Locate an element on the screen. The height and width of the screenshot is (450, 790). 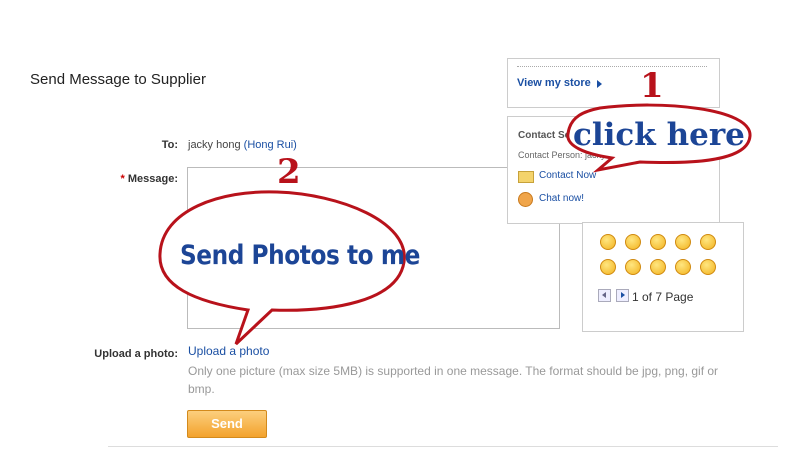
step-1-text: click here is located at coordinates (659, 135).